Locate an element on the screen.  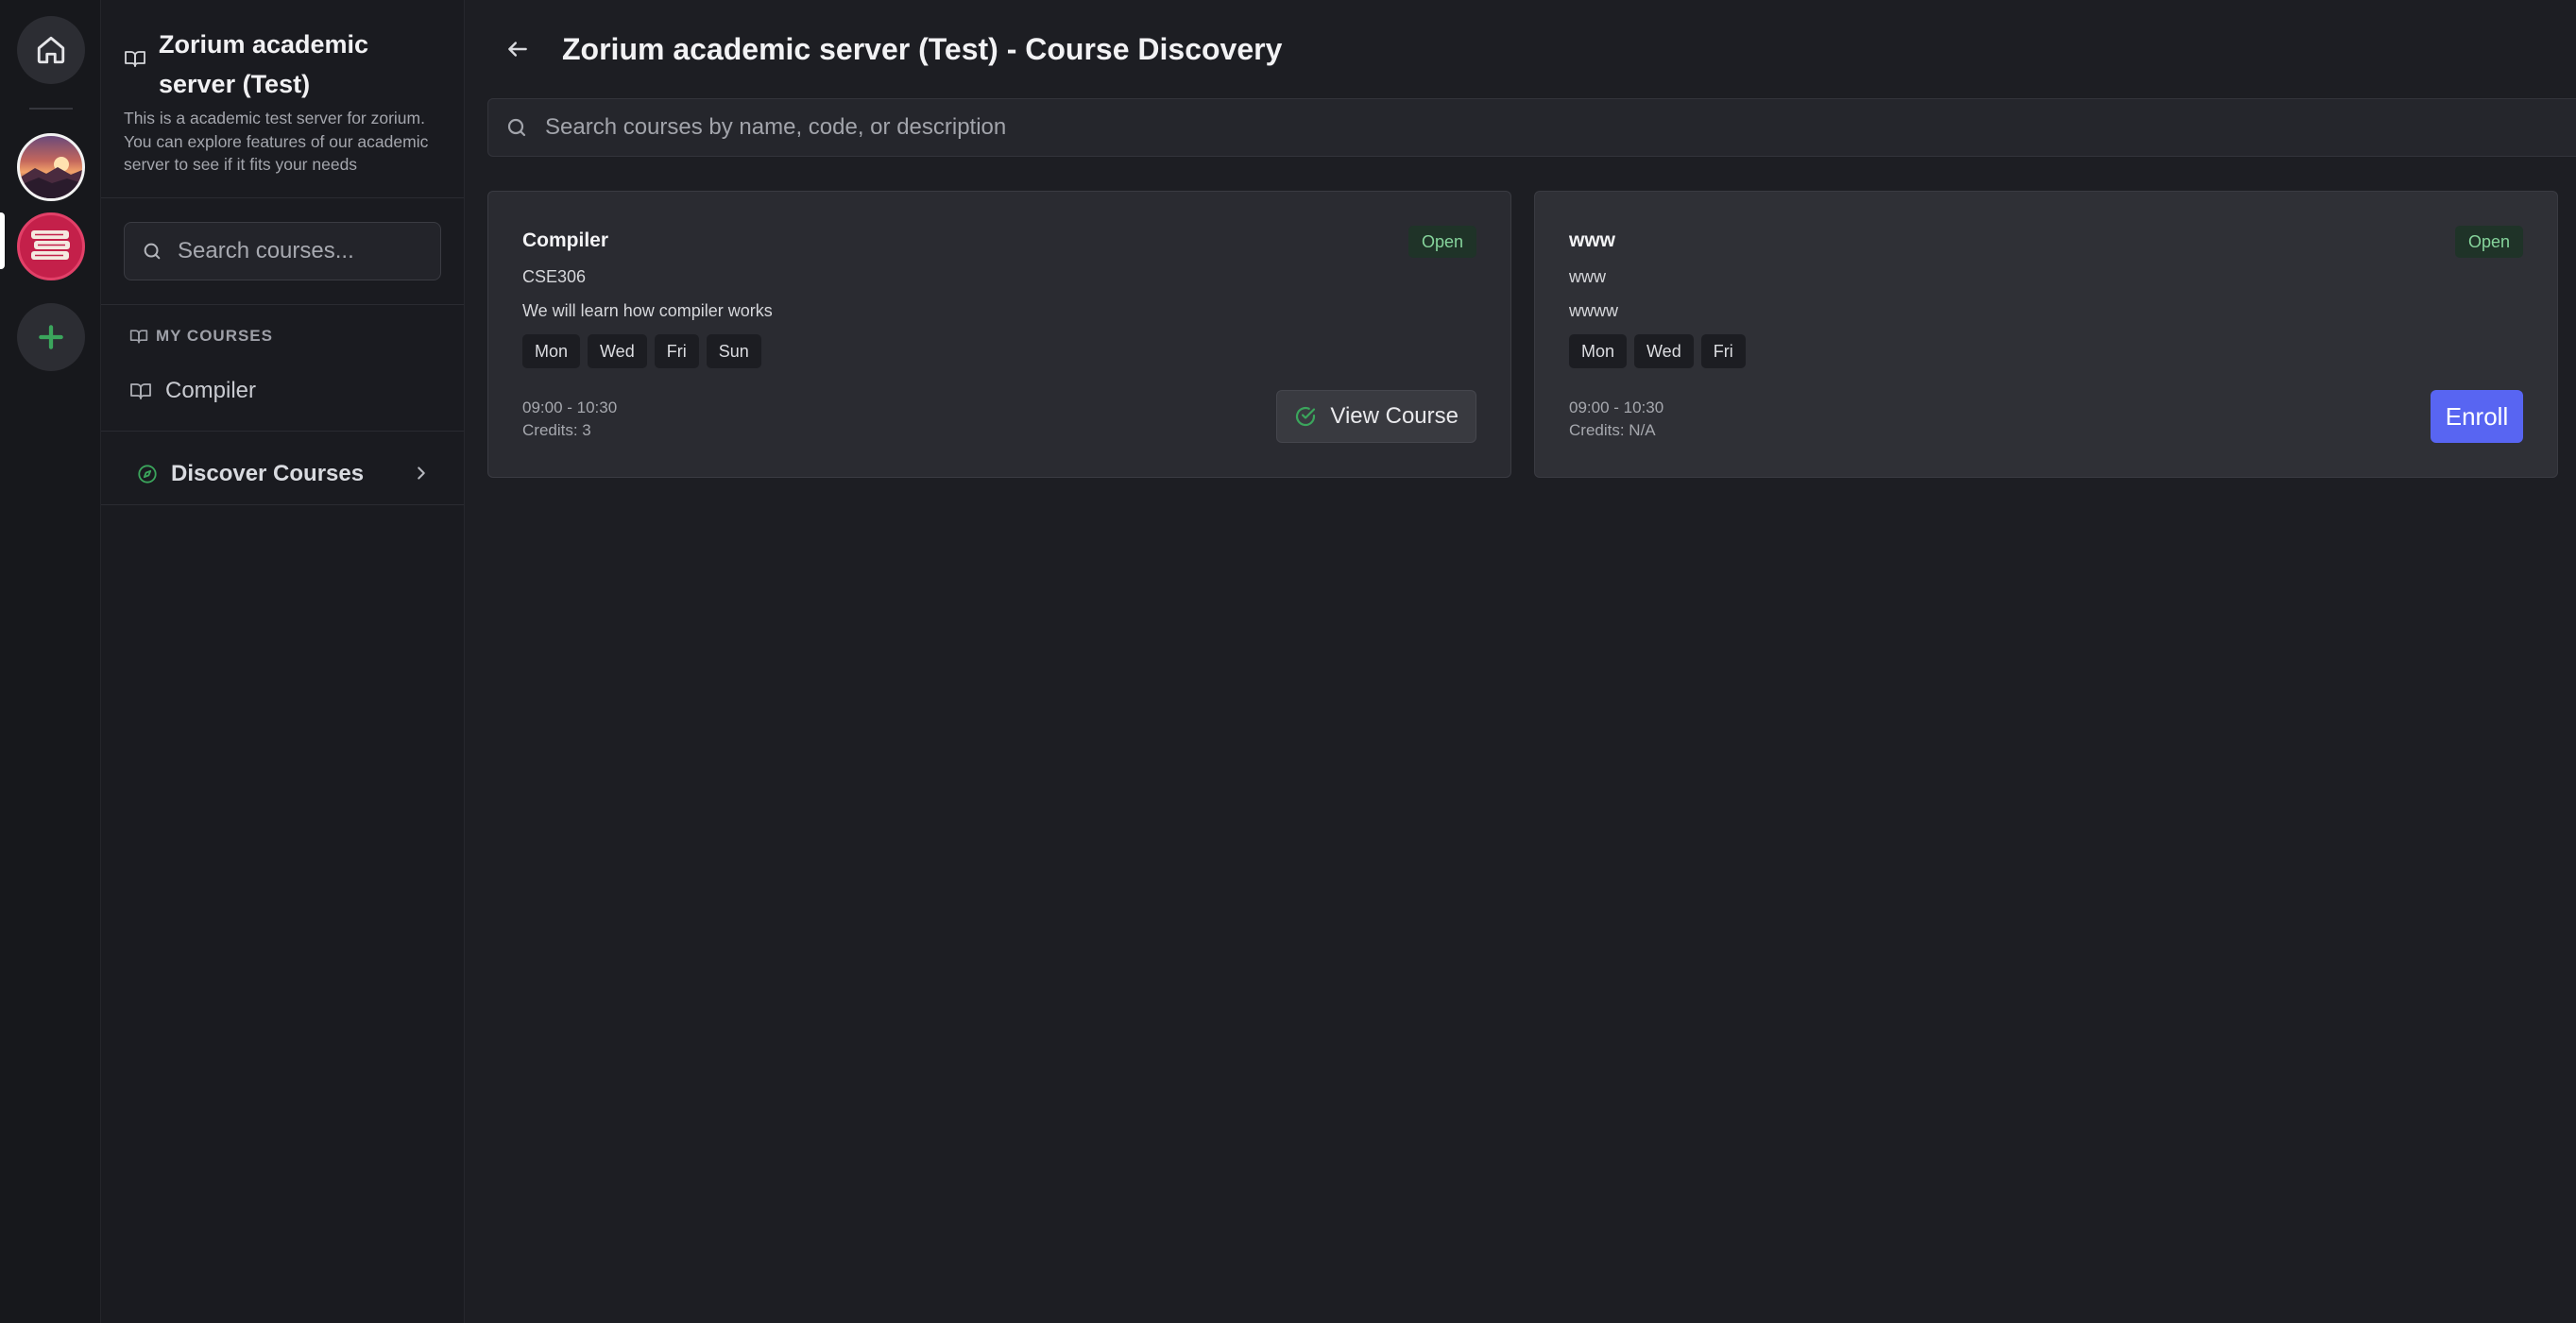
course-credits: Credits: N/A is located at coordinates (1612, 430).